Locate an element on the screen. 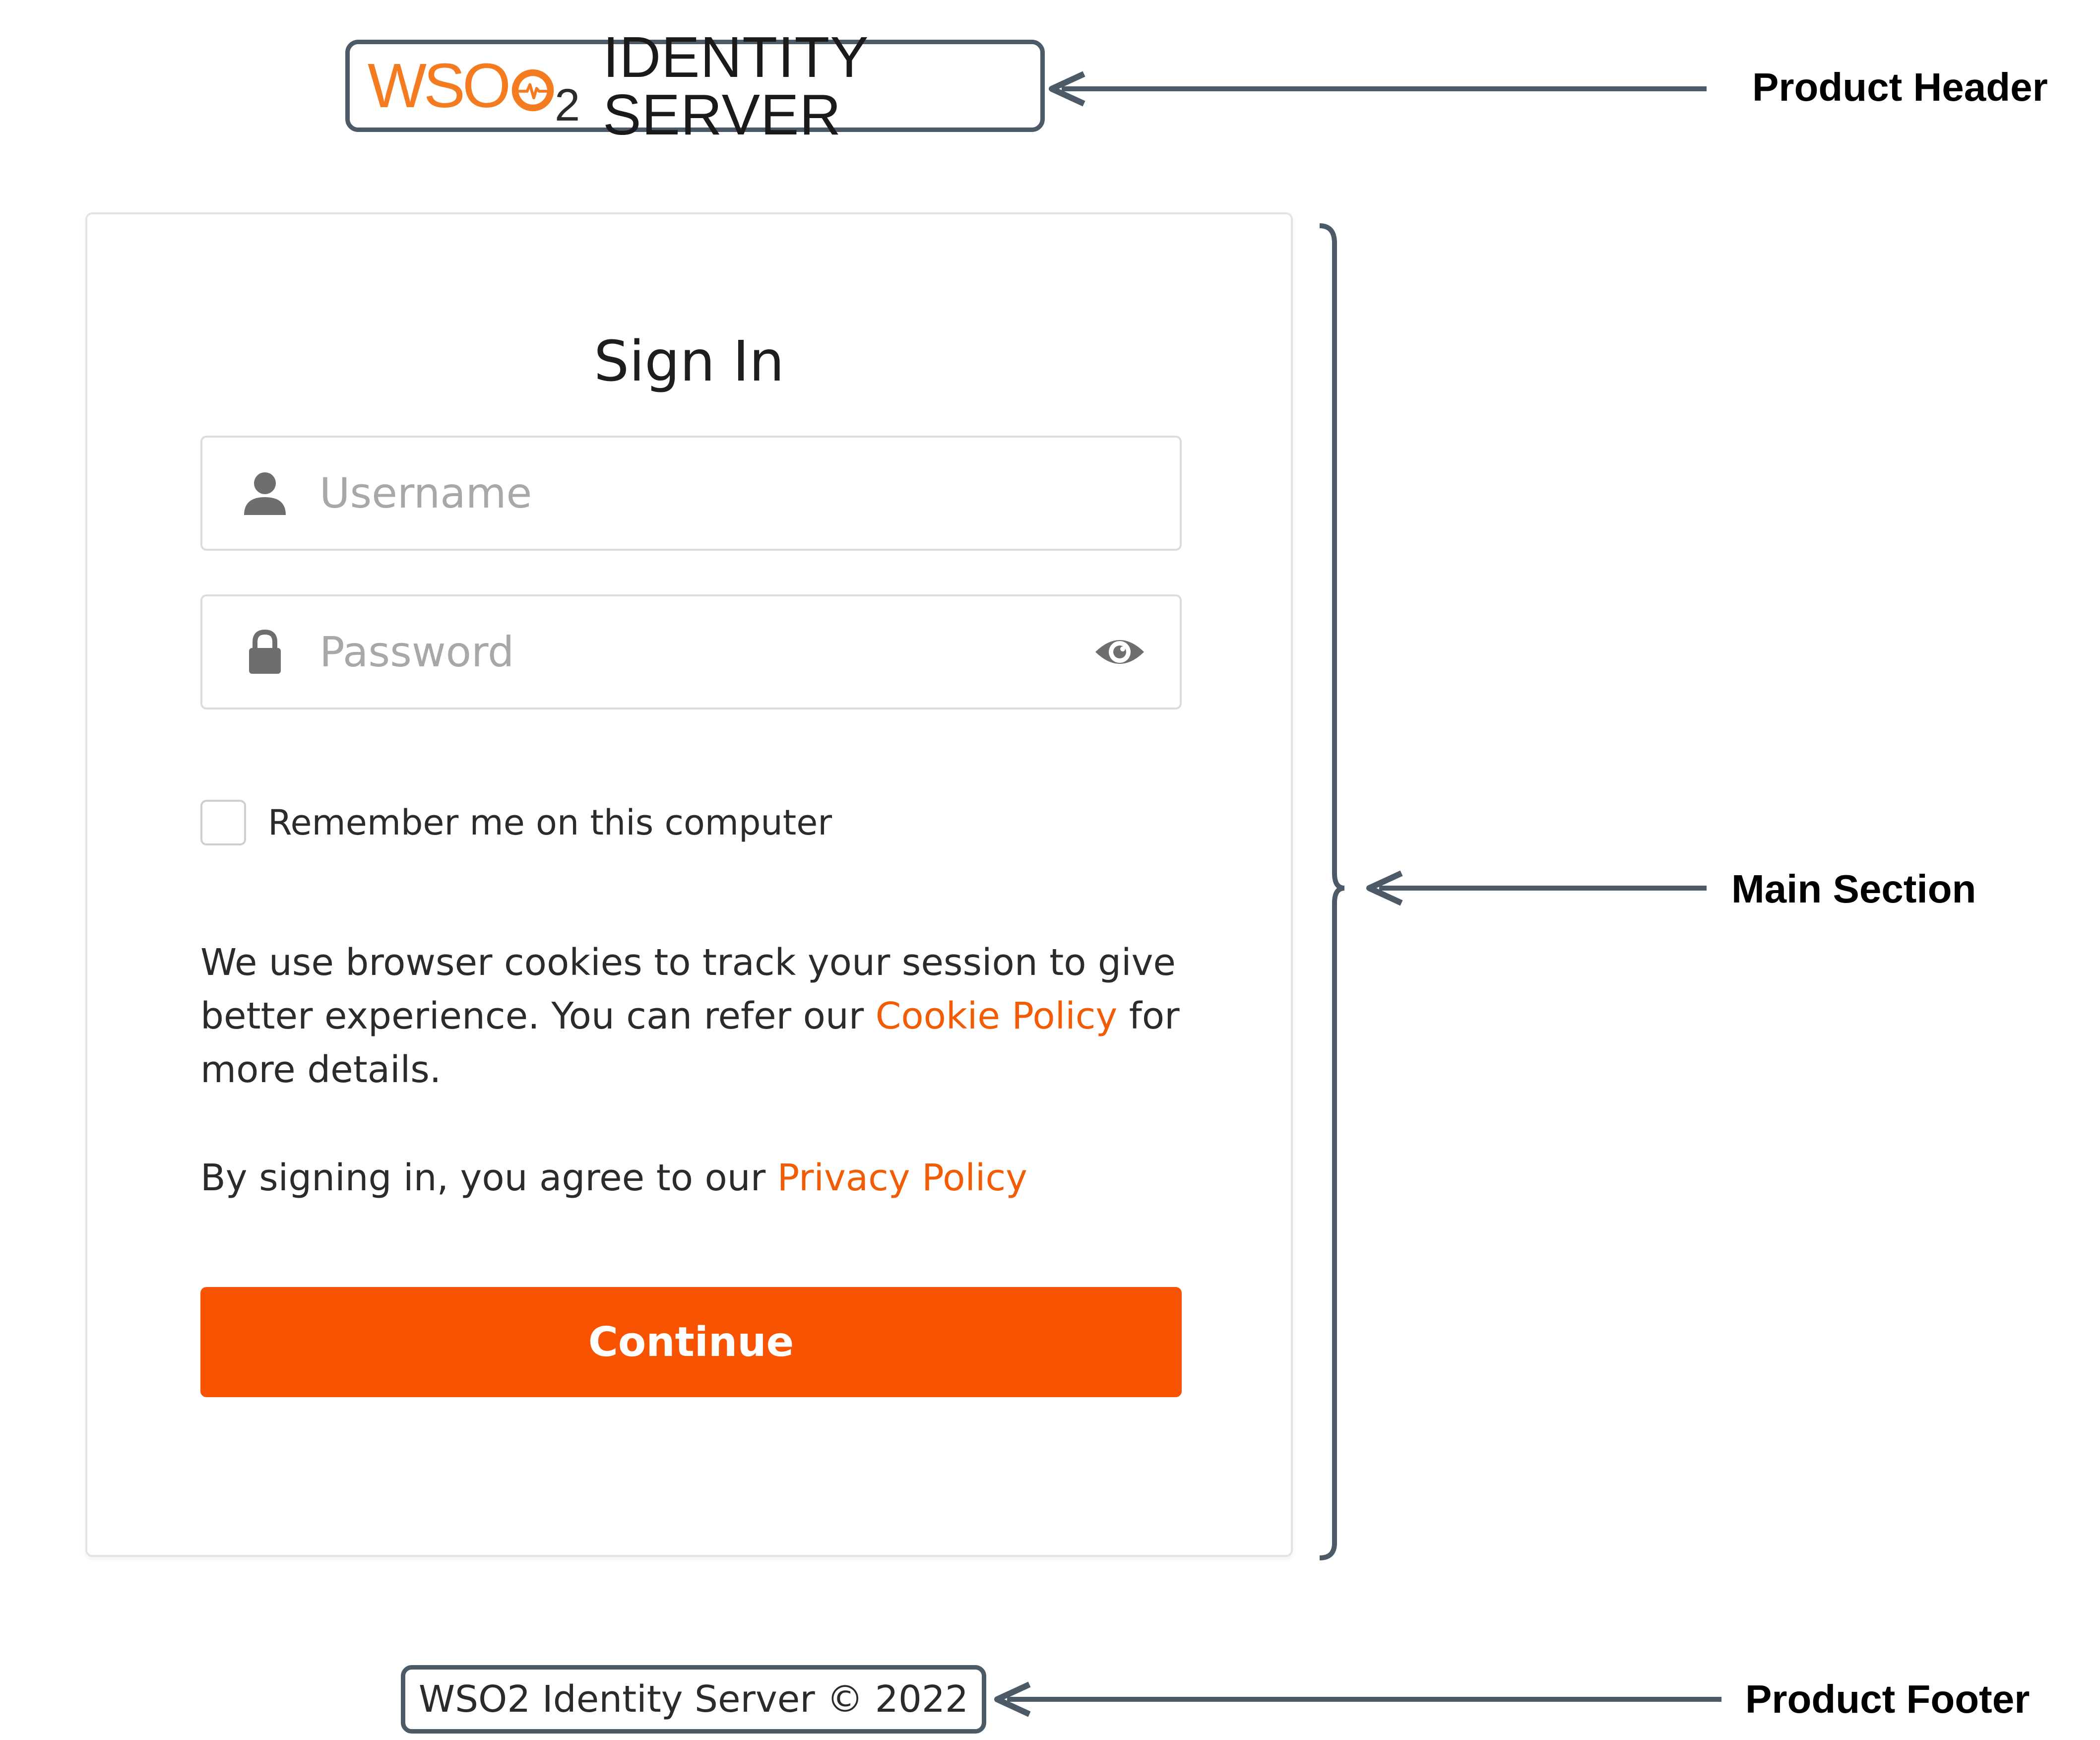 This screenshot has width=2100, height=1740. main-section-bracket is located at coordinates (1332, 891).